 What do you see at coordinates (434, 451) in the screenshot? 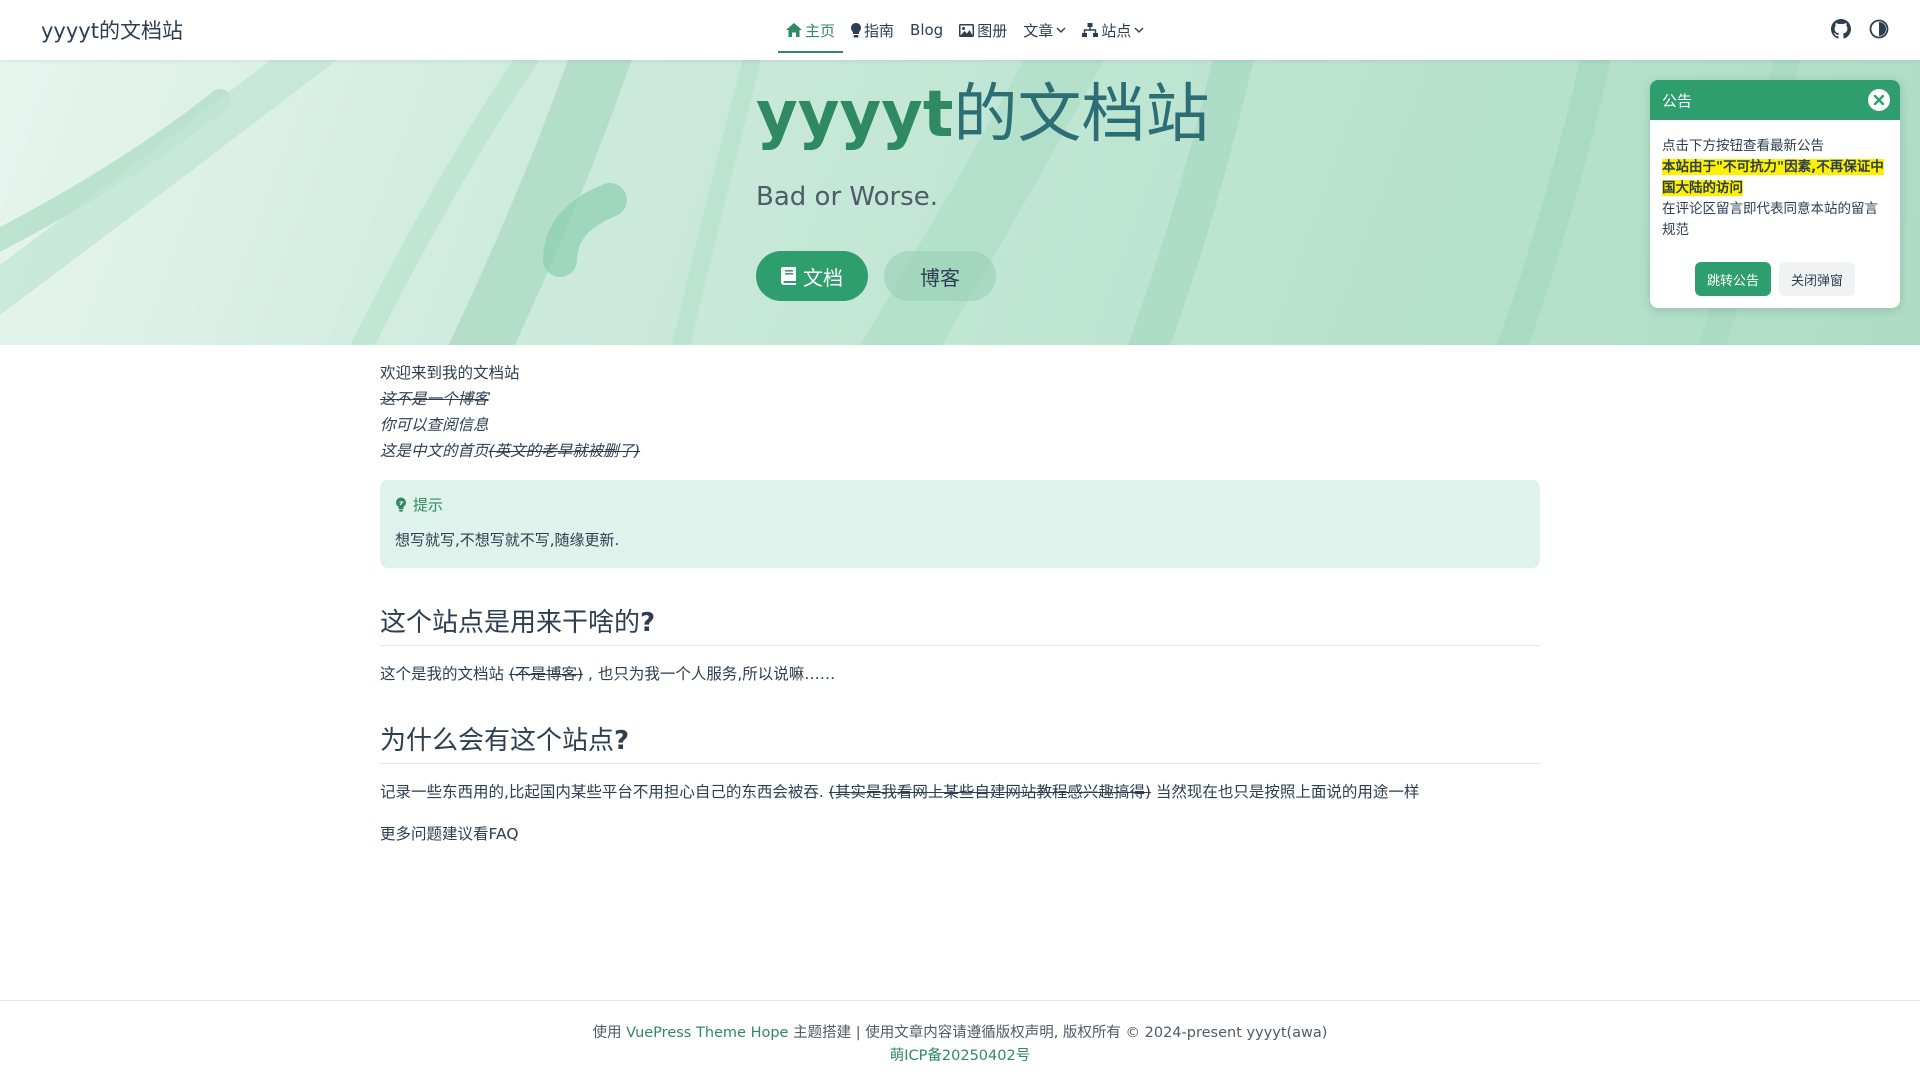
I see `intro-text: 这是中文的首页` at bounding box center [434, 451].